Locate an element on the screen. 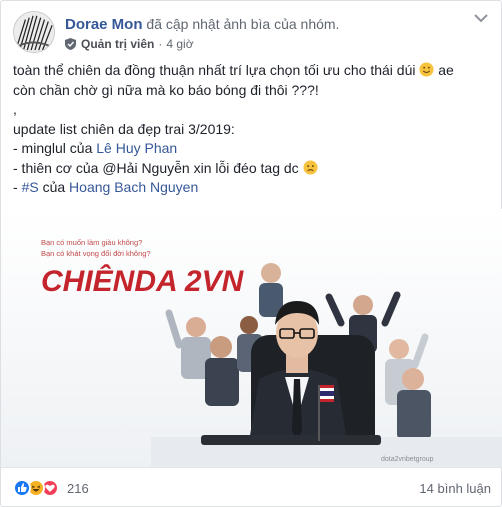  sad-emoji-icon is located at coordinates (310, 167).